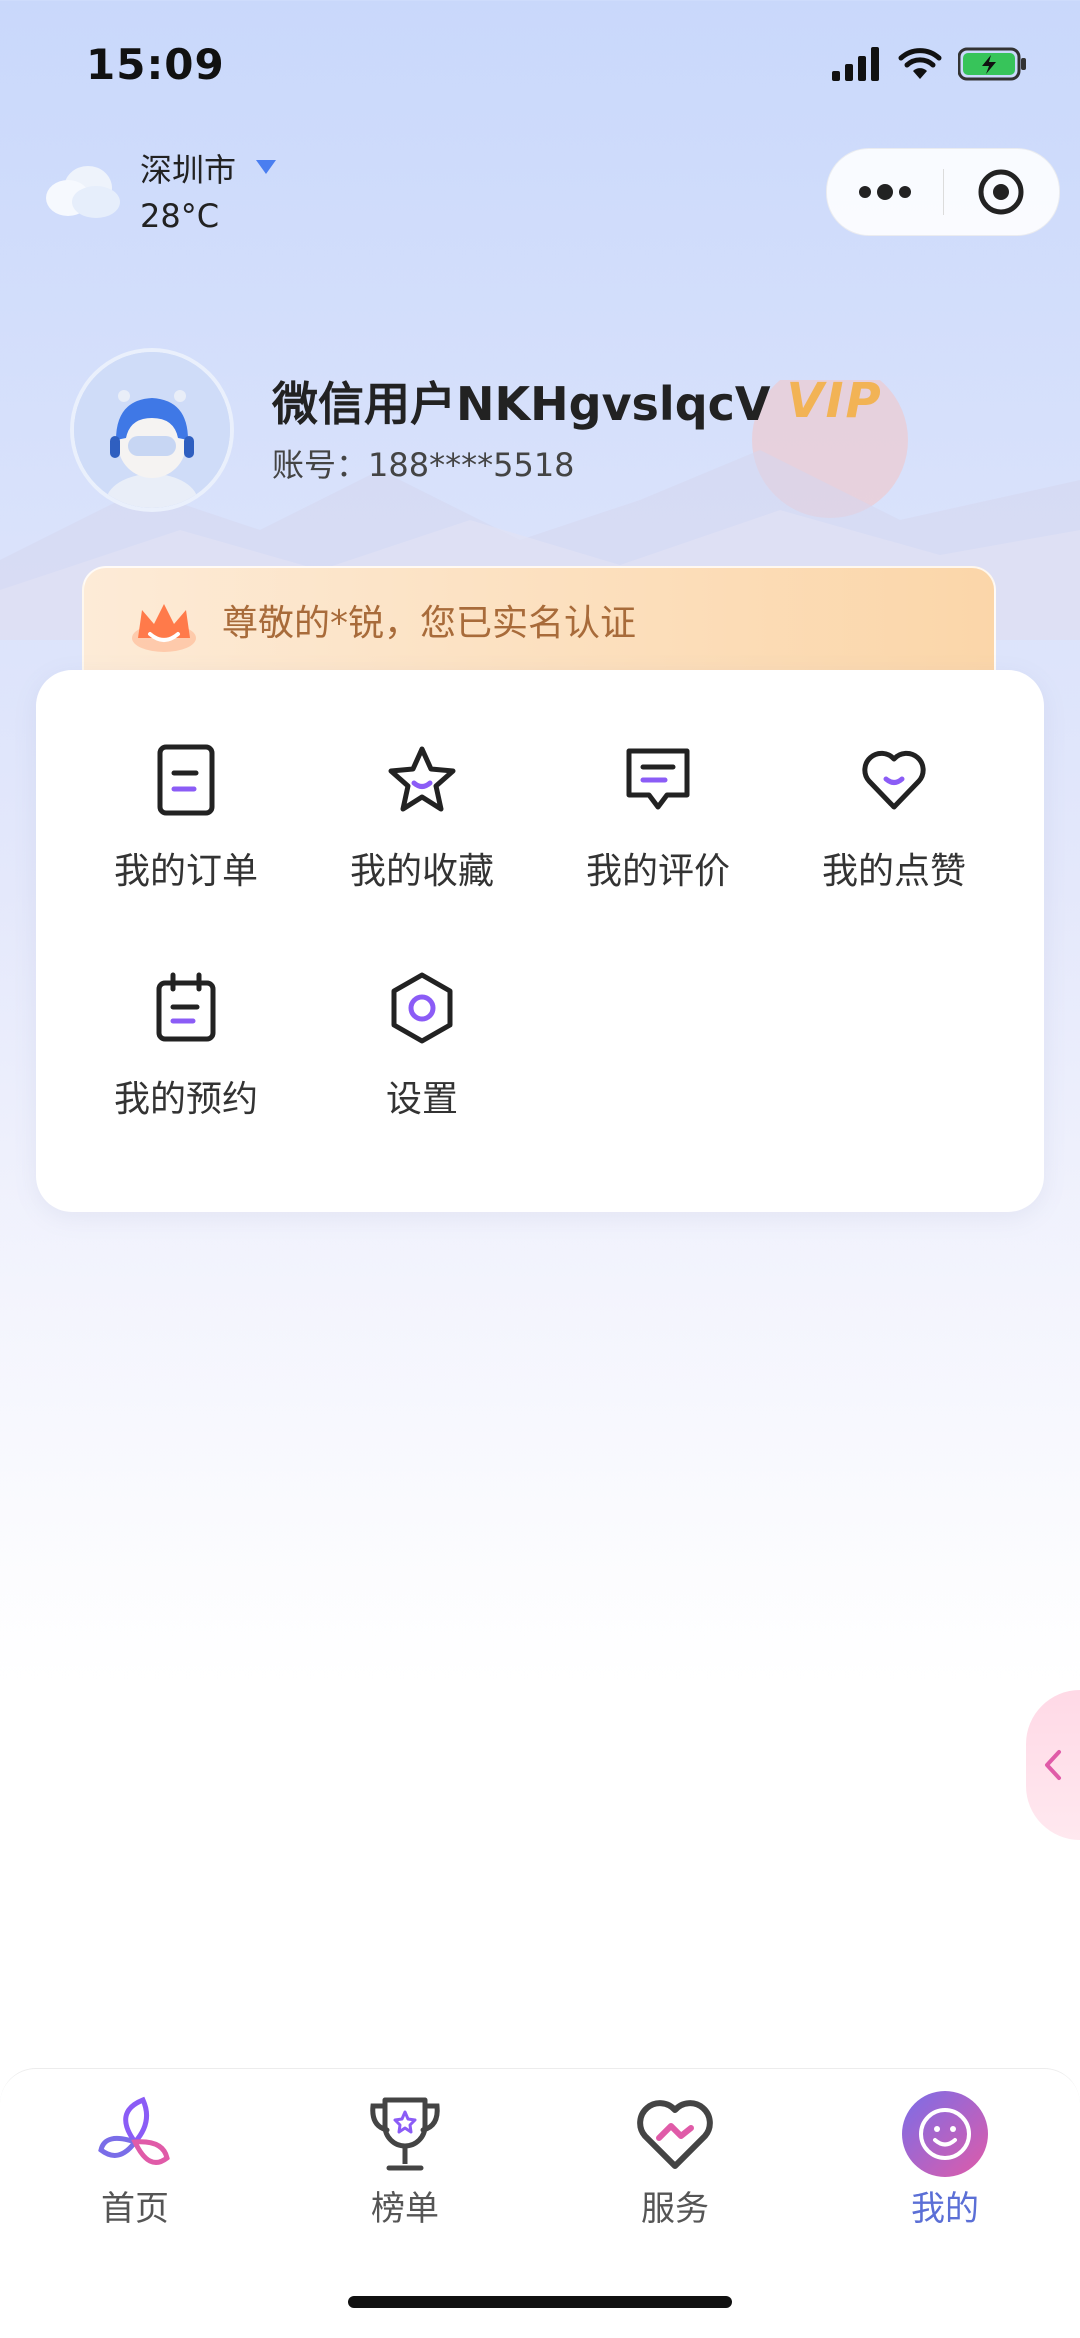 The image size is (1080, 2338). Describe the element at coordinates (675, 2134) in the screenshot. I see `service-heart-icon` at that location.